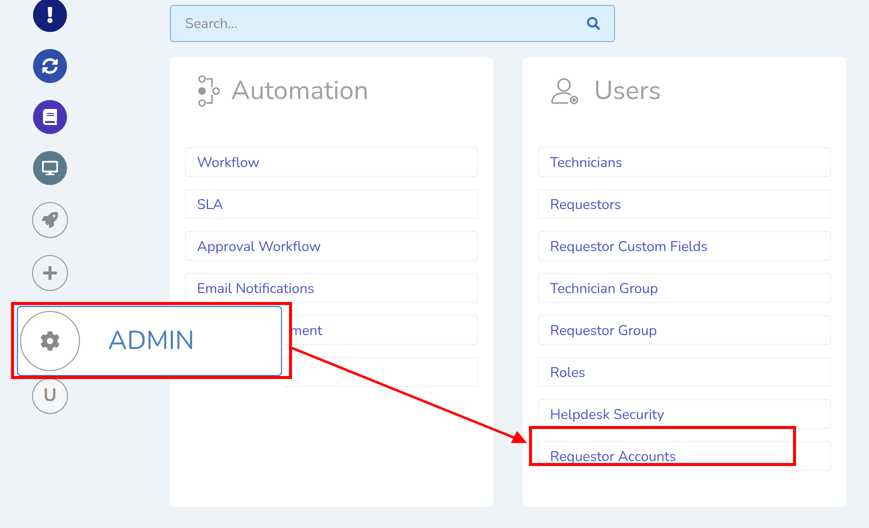  I want to click on settings-link: Requestors, so click(684, 204).